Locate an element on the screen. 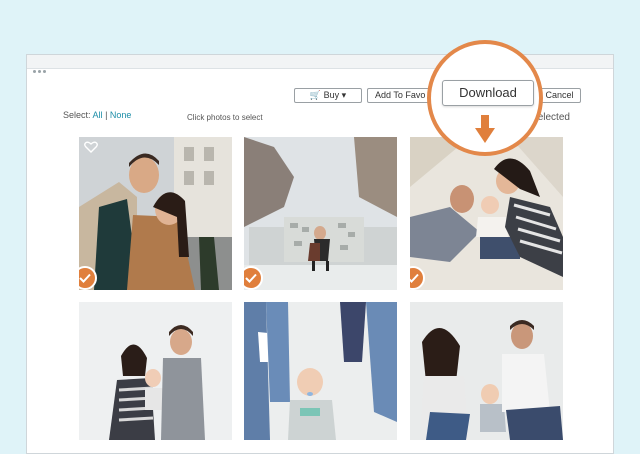  select-none-link: None is located at coordinates (121, 115).